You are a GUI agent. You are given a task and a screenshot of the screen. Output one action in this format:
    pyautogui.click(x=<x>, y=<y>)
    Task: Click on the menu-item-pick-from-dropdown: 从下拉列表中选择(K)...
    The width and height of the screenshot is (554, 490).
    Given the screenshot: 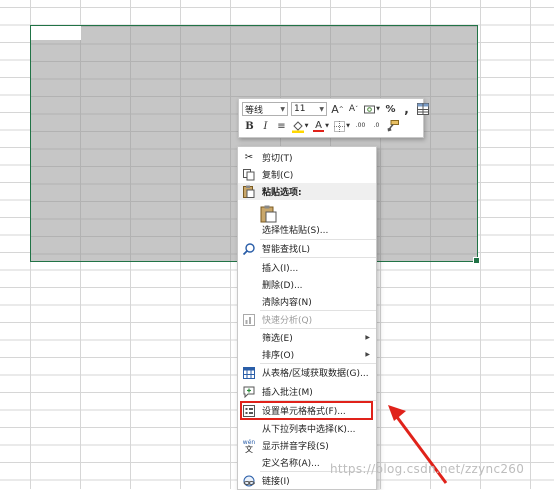 What is the action you would take?
    pyautogui.click(x=307, y=428)
    